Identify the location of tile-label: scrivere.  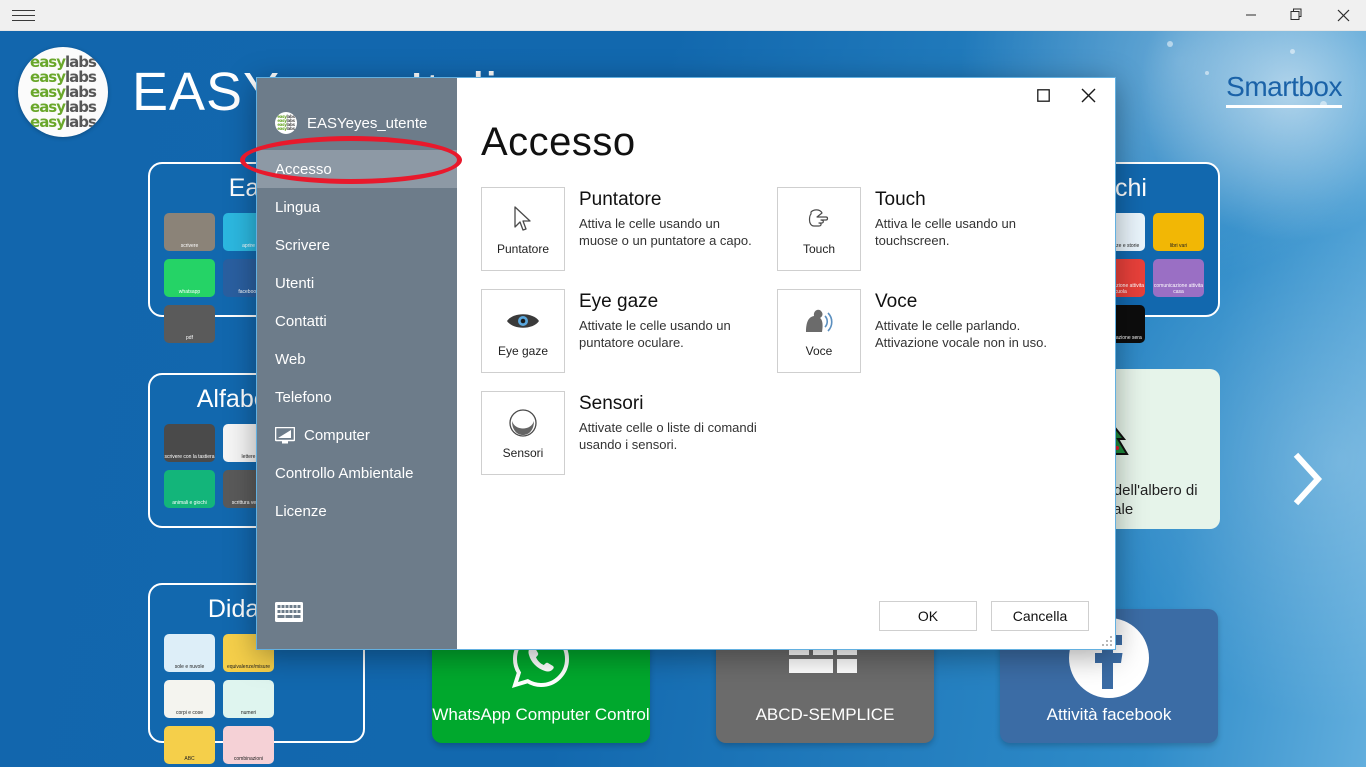
(189, 246).